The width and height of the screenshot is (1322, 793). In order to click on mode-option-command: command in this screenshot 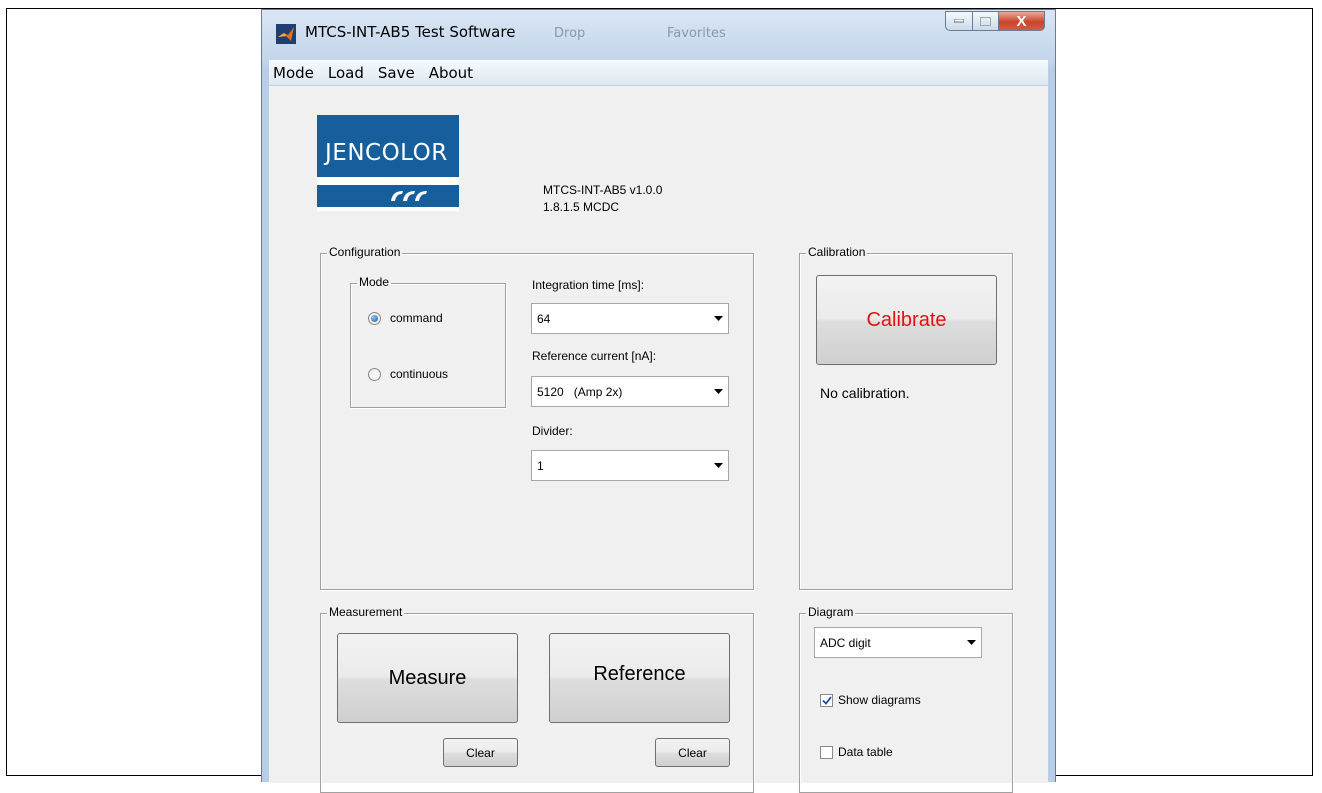, I will do `click(405, 318)`.